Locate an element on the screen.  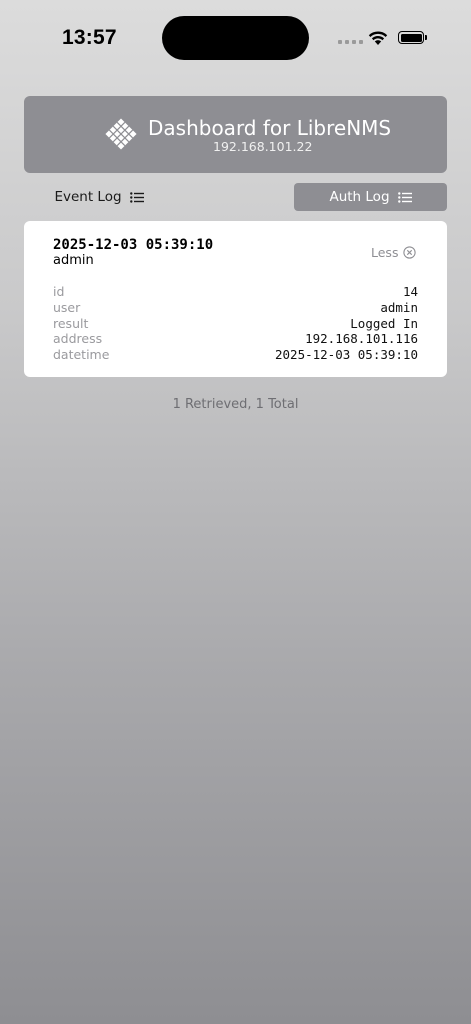
detail-row-id: id 14 is located at coordinates (235, 292).